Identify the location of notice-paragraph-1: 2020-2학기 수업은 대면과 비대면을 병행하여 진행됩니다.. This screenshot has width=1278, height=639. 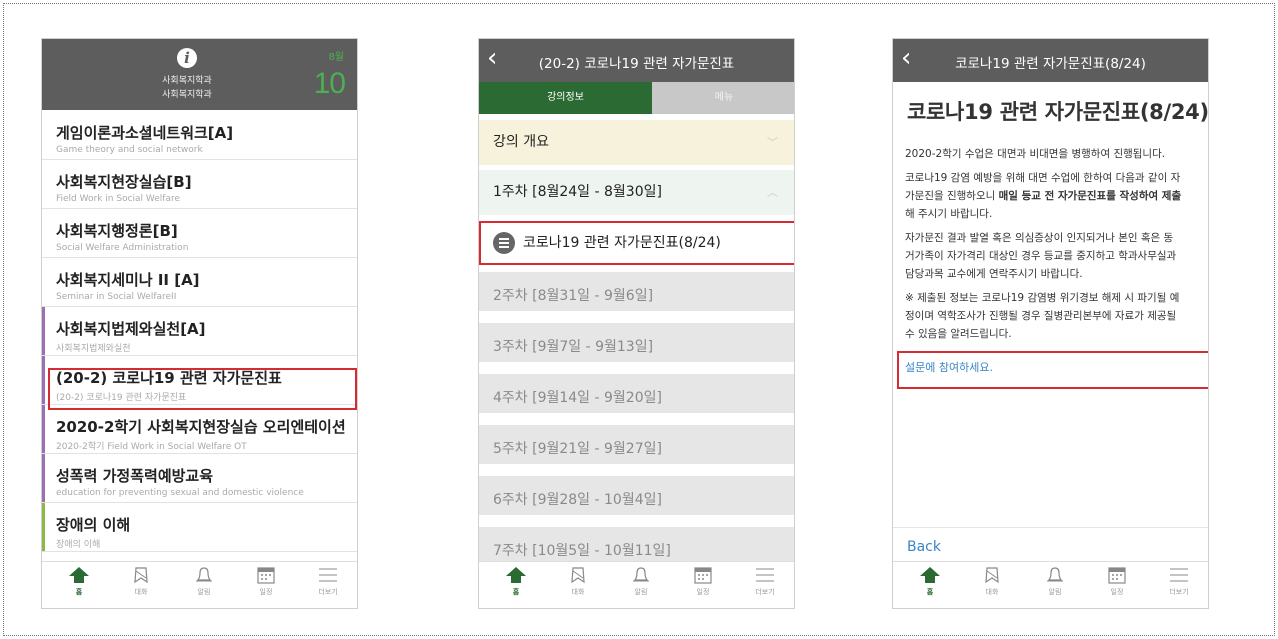
(1035, 154).